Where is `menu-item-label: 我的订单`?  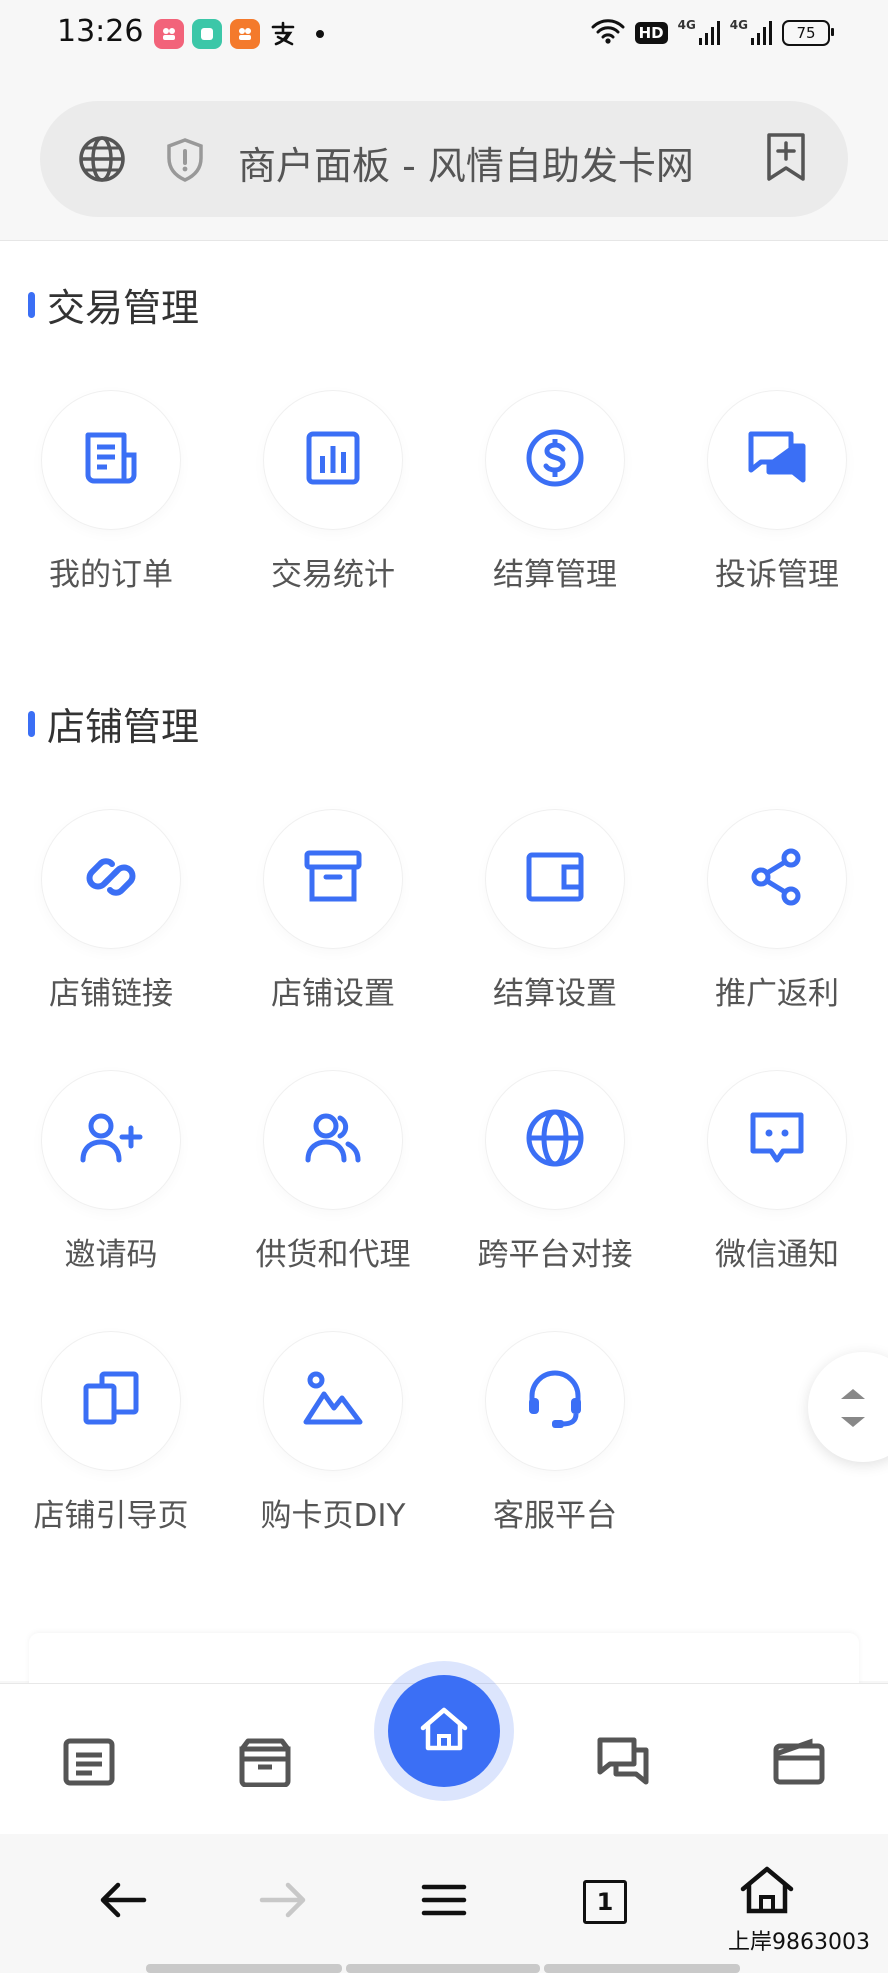
menu-item-label: 我的订单 is located at coordinates (111, 575).